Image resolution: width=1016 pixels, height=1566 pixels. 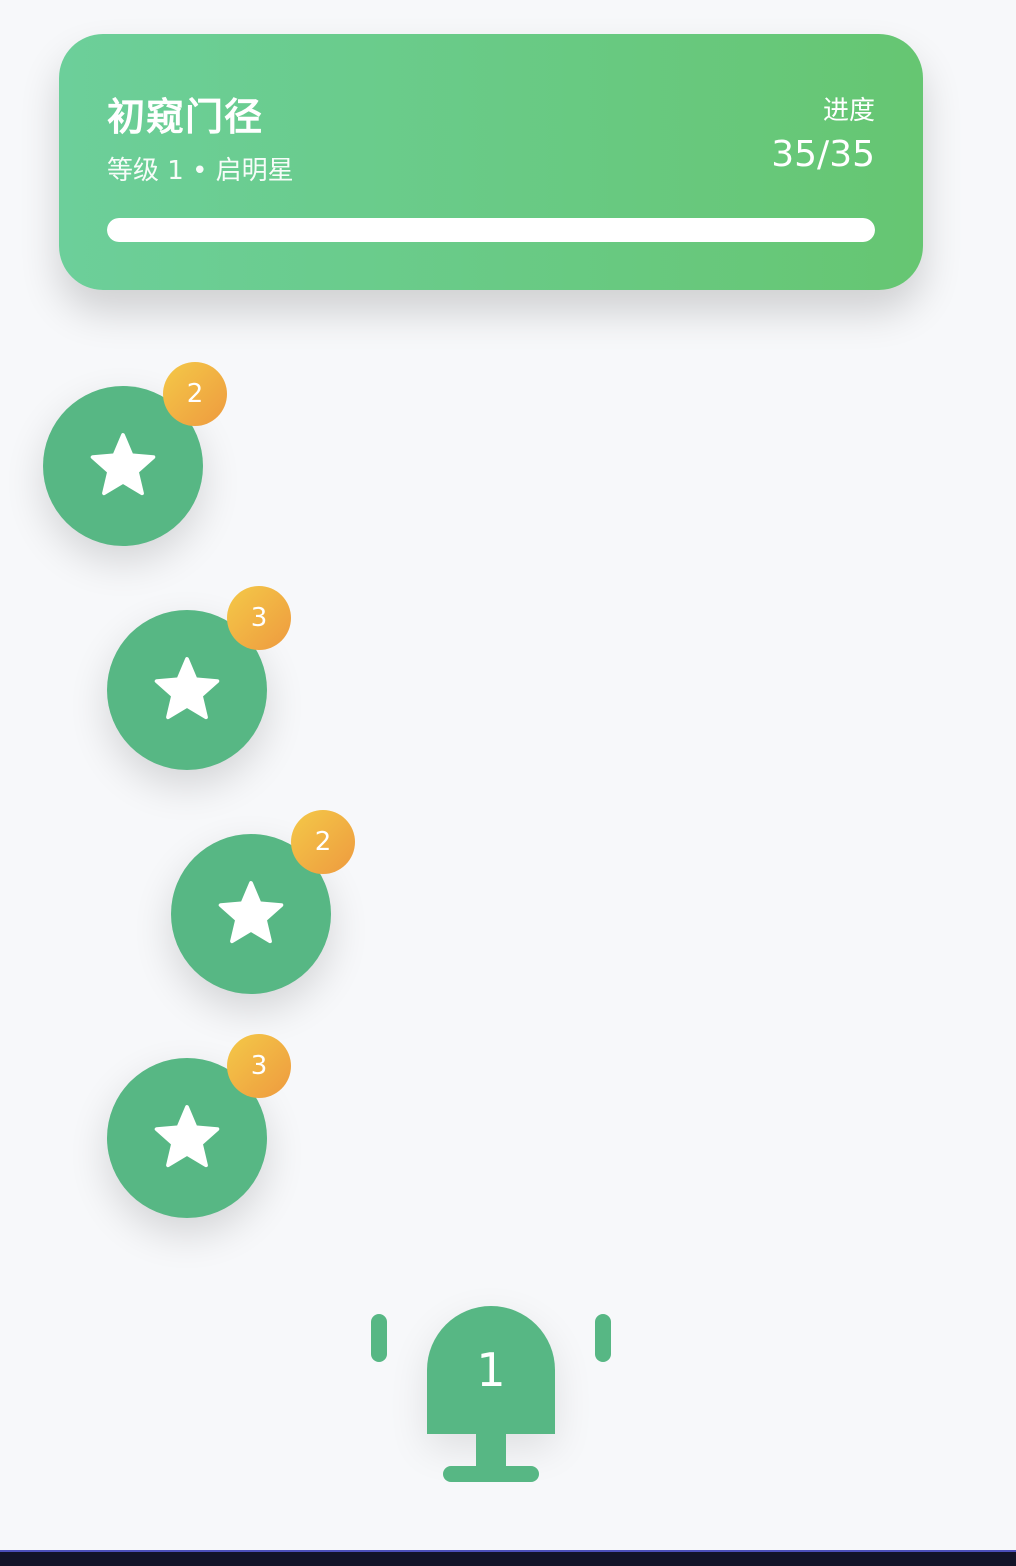 I want to click on progress-bar, so click(x=491, y=230).